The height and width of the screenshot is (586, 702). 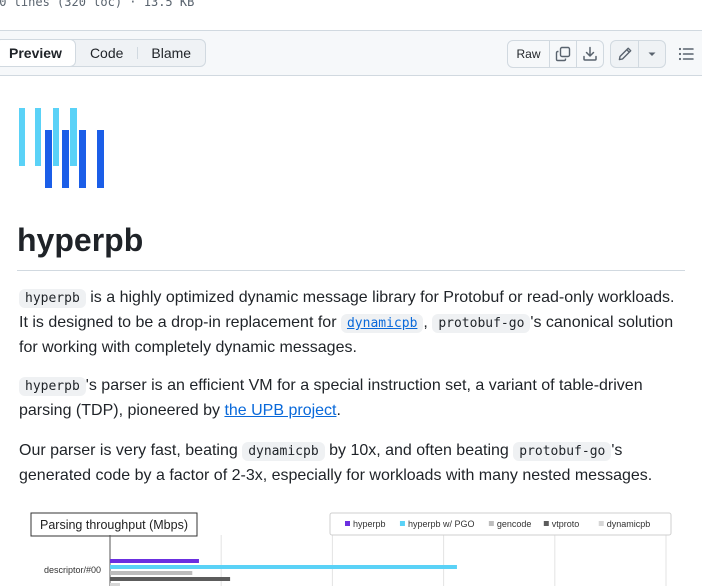 I want to click on legend-label: gencode, so click(x=514, y=524).